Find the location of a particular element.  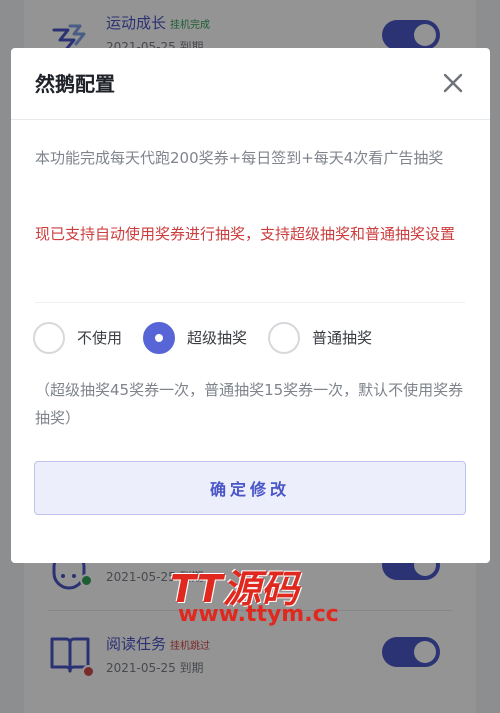

watermark-url: www.ttym.cc is located at coordinates (258, 614).